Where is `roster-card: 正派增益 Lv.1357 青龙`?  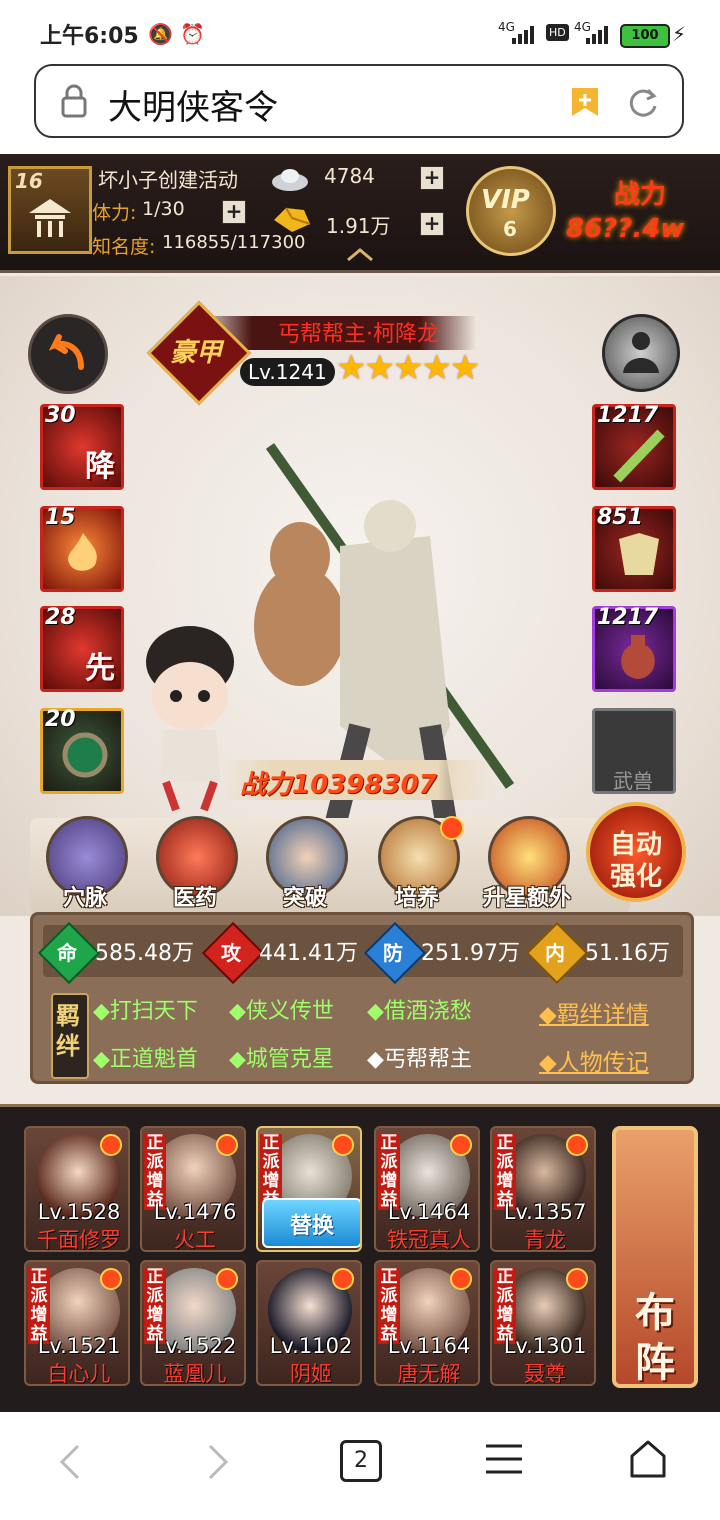
roster-card: 正派增益 Lv.1357 青龙 is located at coordinates (543, 1189).